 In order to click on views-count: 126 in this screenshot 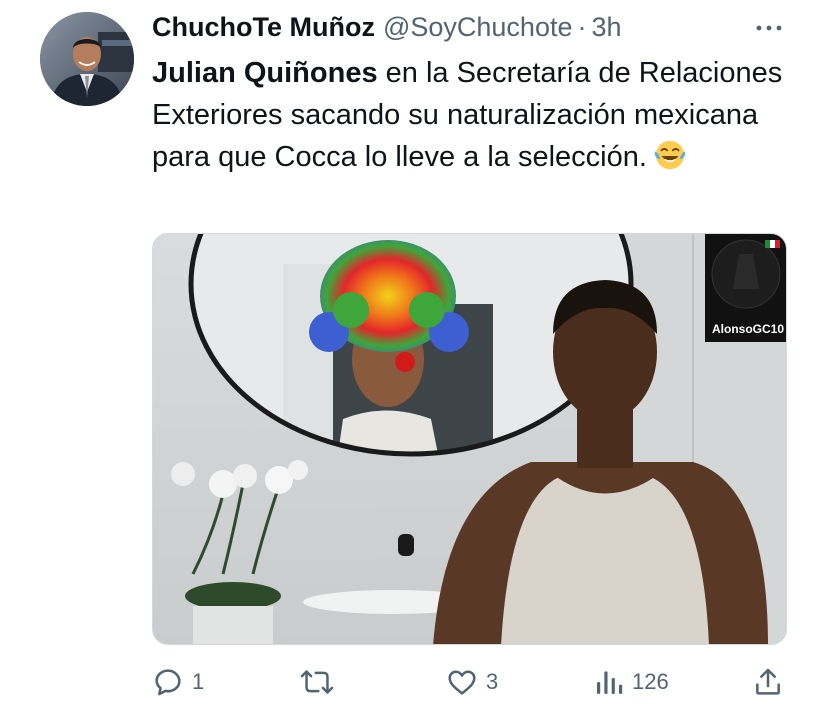, I will do `click(650, 681)`.